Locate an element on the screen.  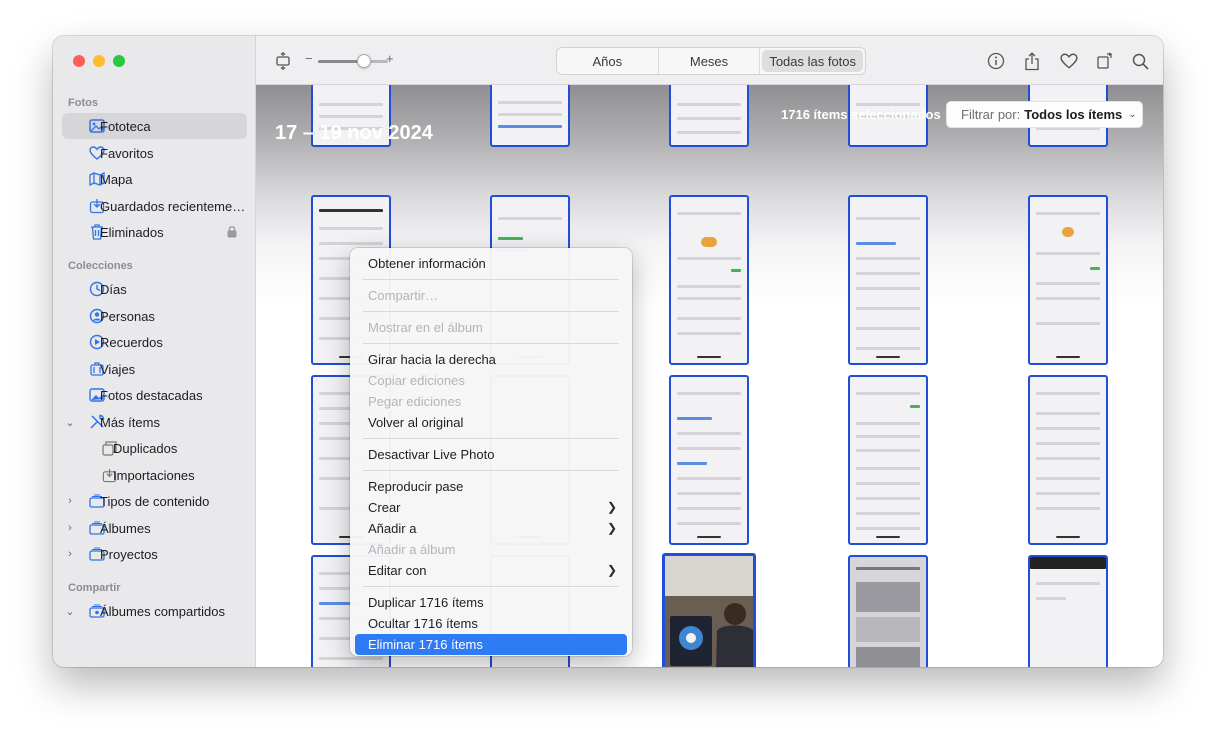
sidebar-item-favoritos: Favoritos is located at coordinates (154, 153).